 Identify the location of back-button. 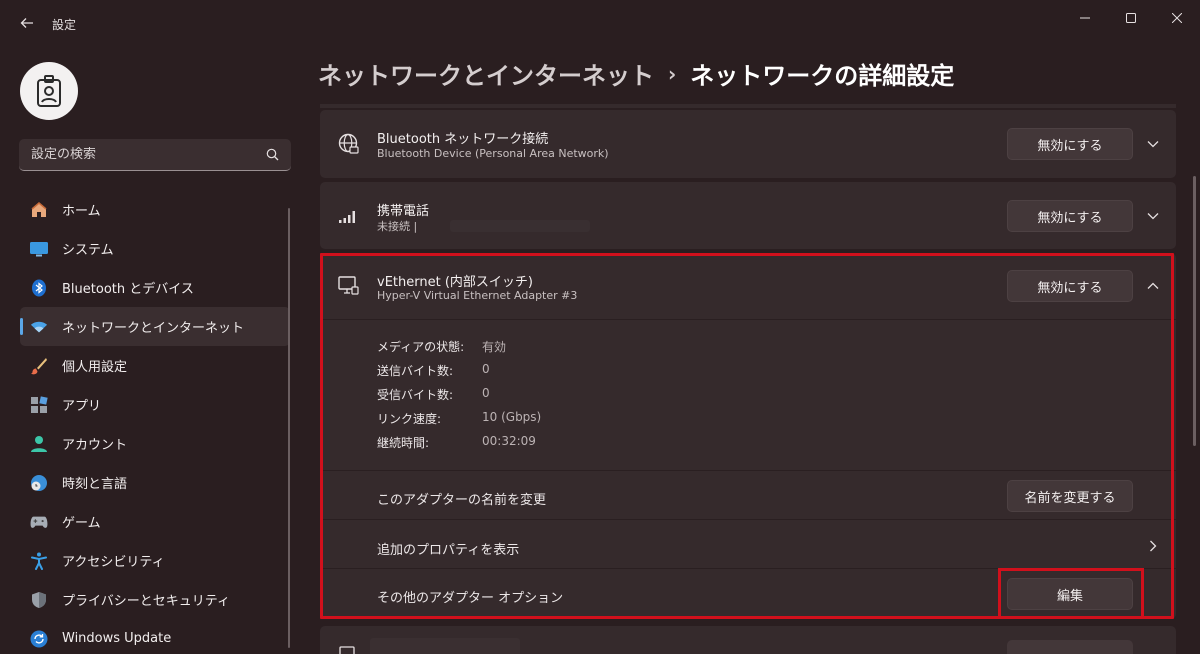
(27, 23).